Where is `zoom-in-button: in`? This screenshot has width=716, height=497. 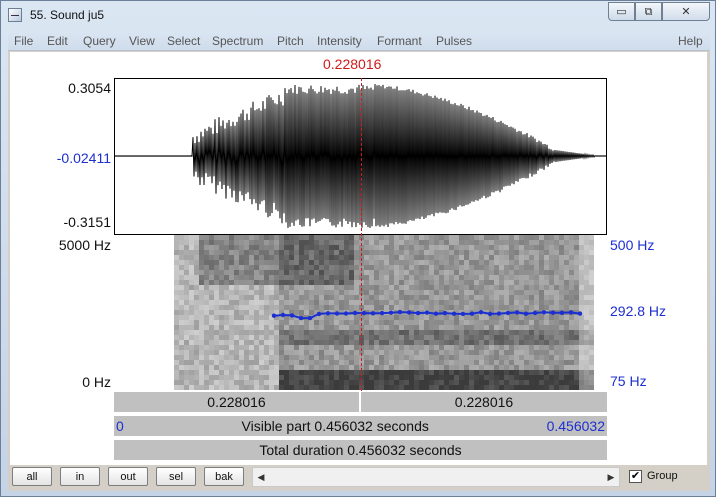
zoom-in-button: in is located at coordinates (80, 476).